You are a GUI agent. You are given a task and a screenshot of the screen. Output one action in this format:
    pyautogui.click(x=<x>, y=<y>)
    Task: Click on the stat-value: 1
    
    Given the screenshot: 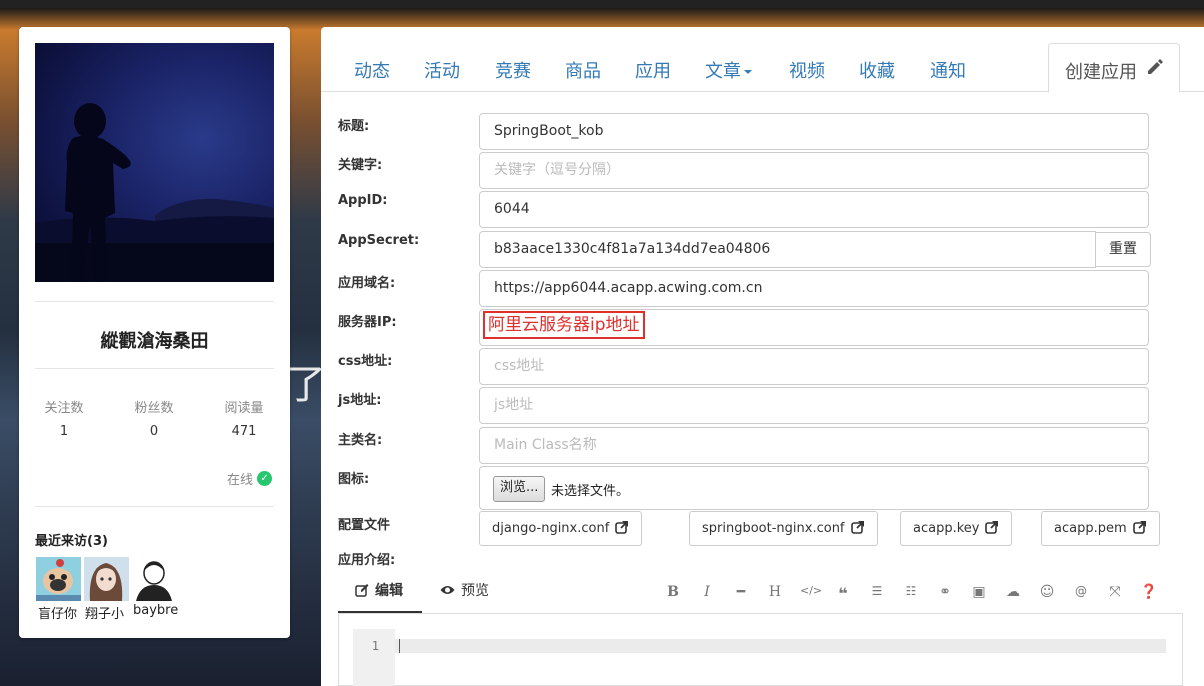 What is the action you would take?
    pyautogui.click(x=64, y=431)
    